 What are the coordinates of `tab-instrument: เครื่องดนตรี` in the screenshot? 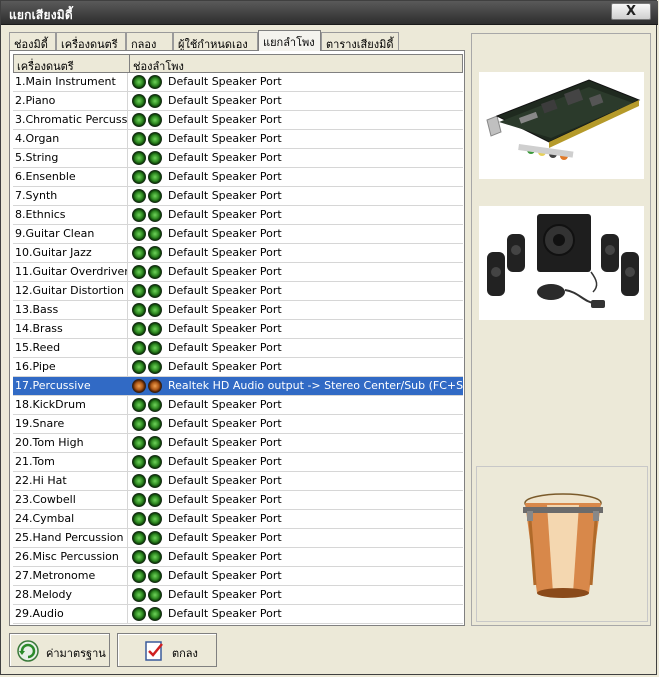 It's located at (91, 41).